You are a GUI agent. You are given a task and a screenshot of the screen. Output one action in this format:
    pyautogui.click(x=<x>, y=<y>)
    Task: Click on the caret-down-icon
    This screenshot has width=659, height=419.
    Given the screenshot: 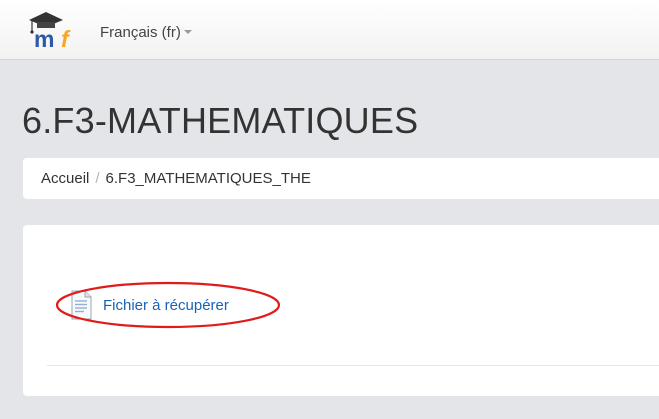 What is the action you would take?
    pyautogui.click(x=187, y=32)
    